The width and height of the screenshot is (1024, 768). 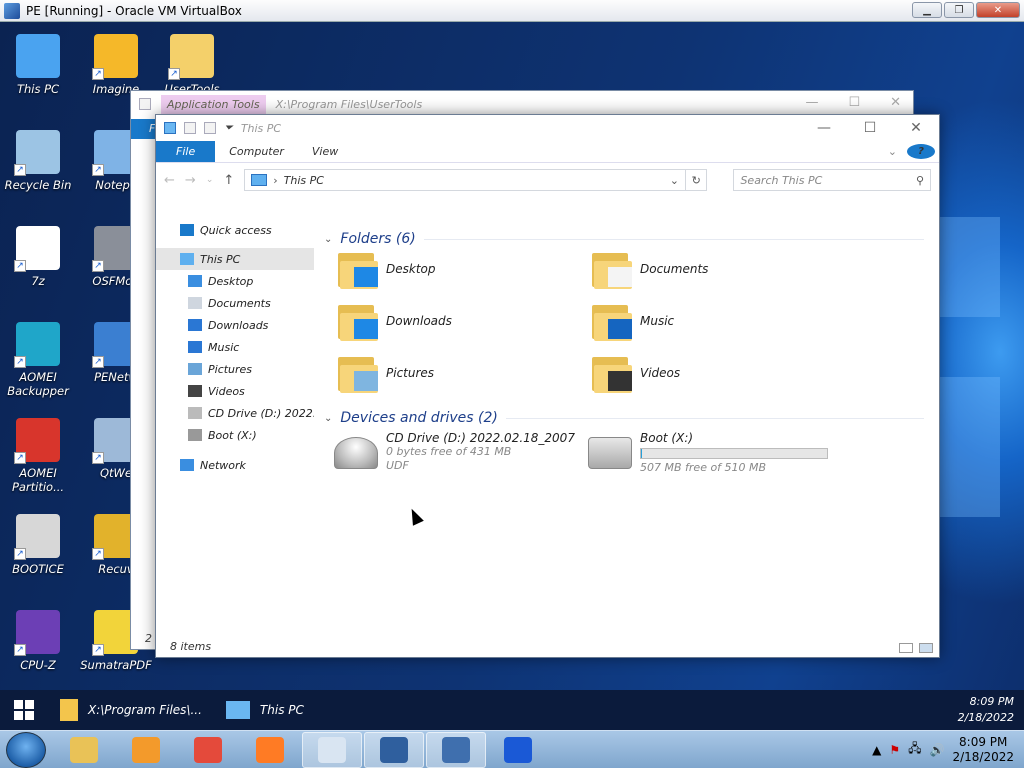 What do you see at coordinates (620, 277) in the screenshot?
I see `document-icon` at bounding box center [620, 277].